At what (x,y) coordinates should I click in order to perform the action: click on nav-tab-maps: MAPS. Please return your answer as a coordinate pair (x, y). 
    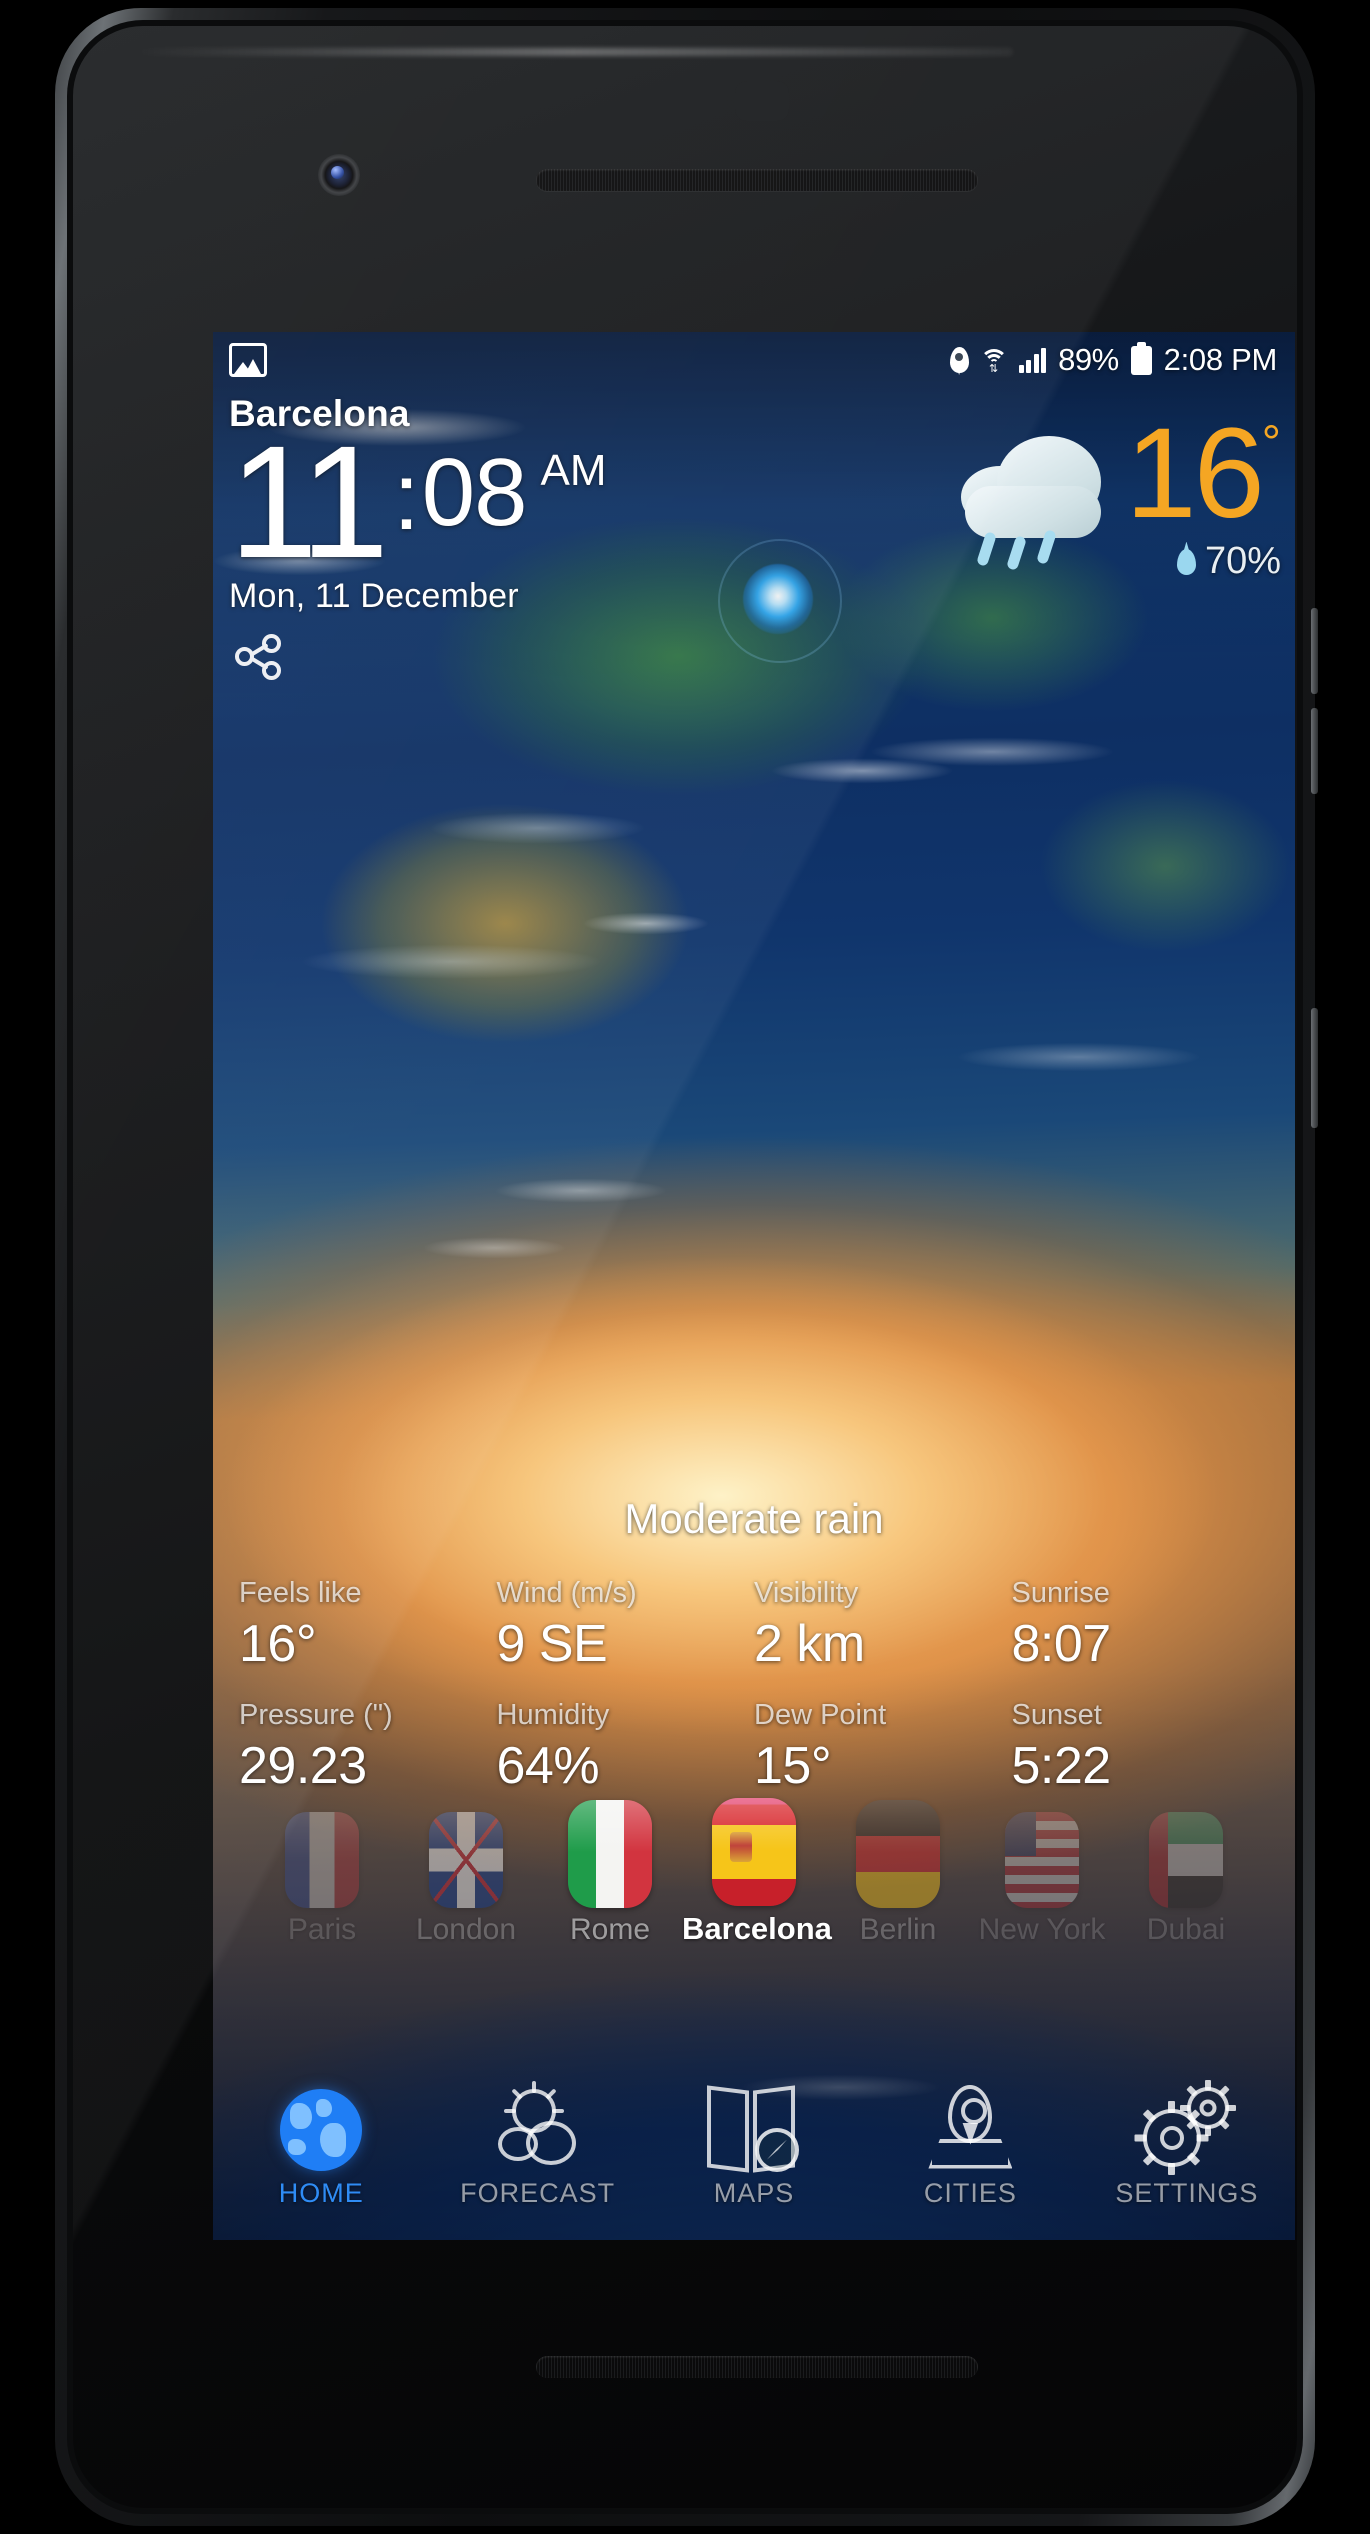
    Looking at the image, I should click on (754, 2145).